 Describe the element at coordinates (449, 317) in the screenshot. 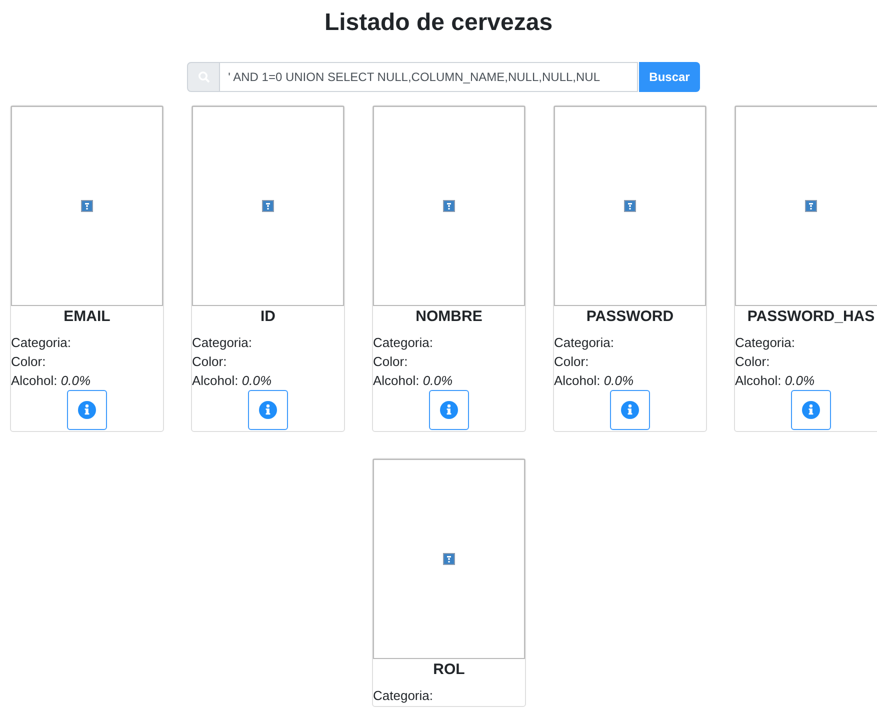

I see `card-title: NOMBRE` at that location.